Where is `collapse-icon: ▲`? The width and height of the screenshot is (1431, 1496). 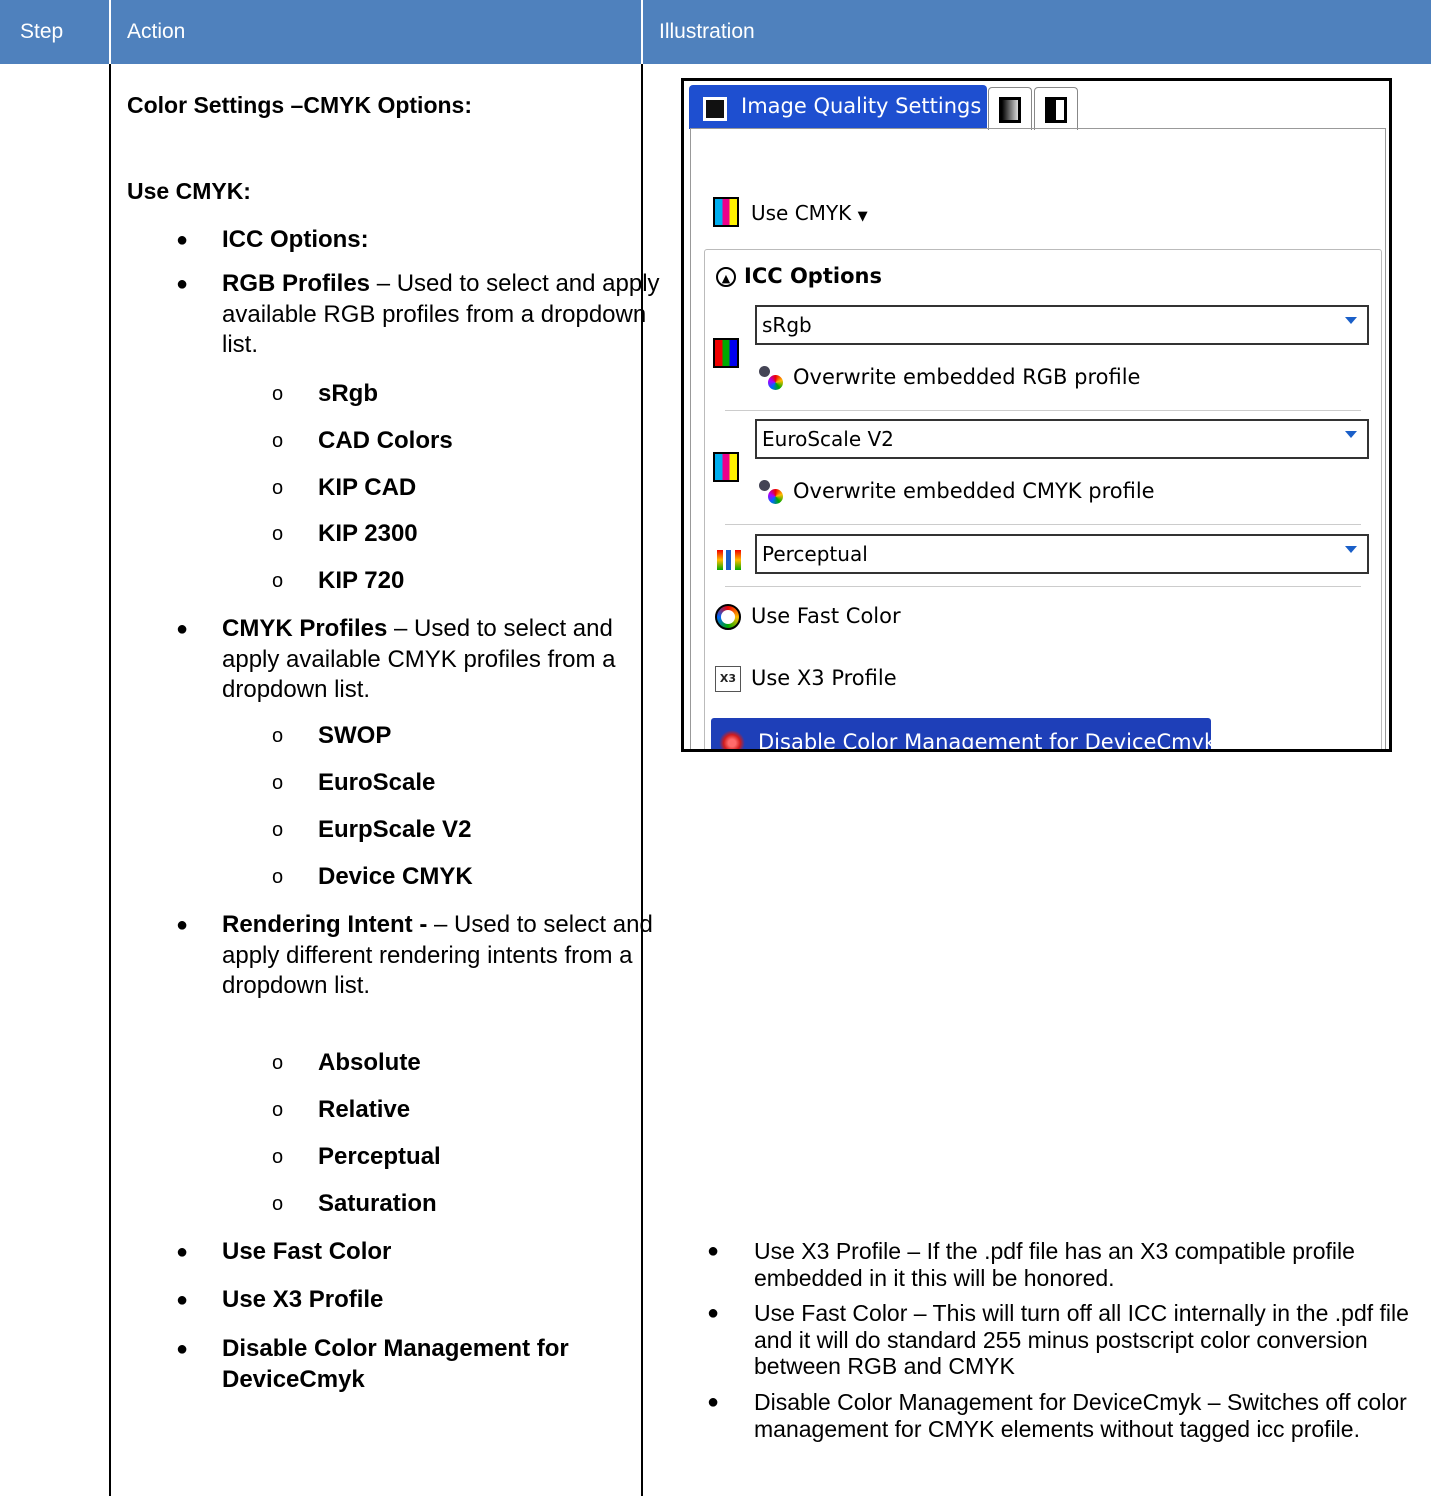 collapse-icon: ▲ is located at coordinates (726, 277).